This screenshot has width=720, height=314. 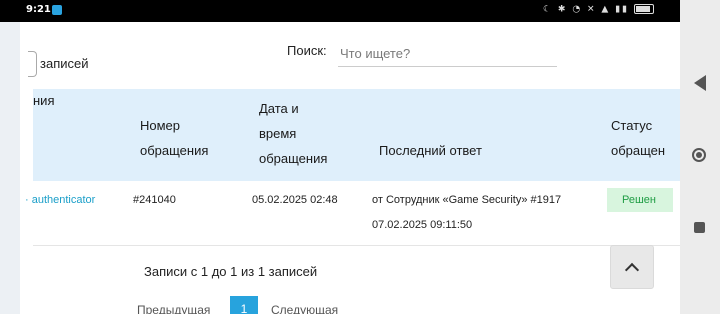 I want to click on column-header-subject: ния, so click(x=43, y=100).